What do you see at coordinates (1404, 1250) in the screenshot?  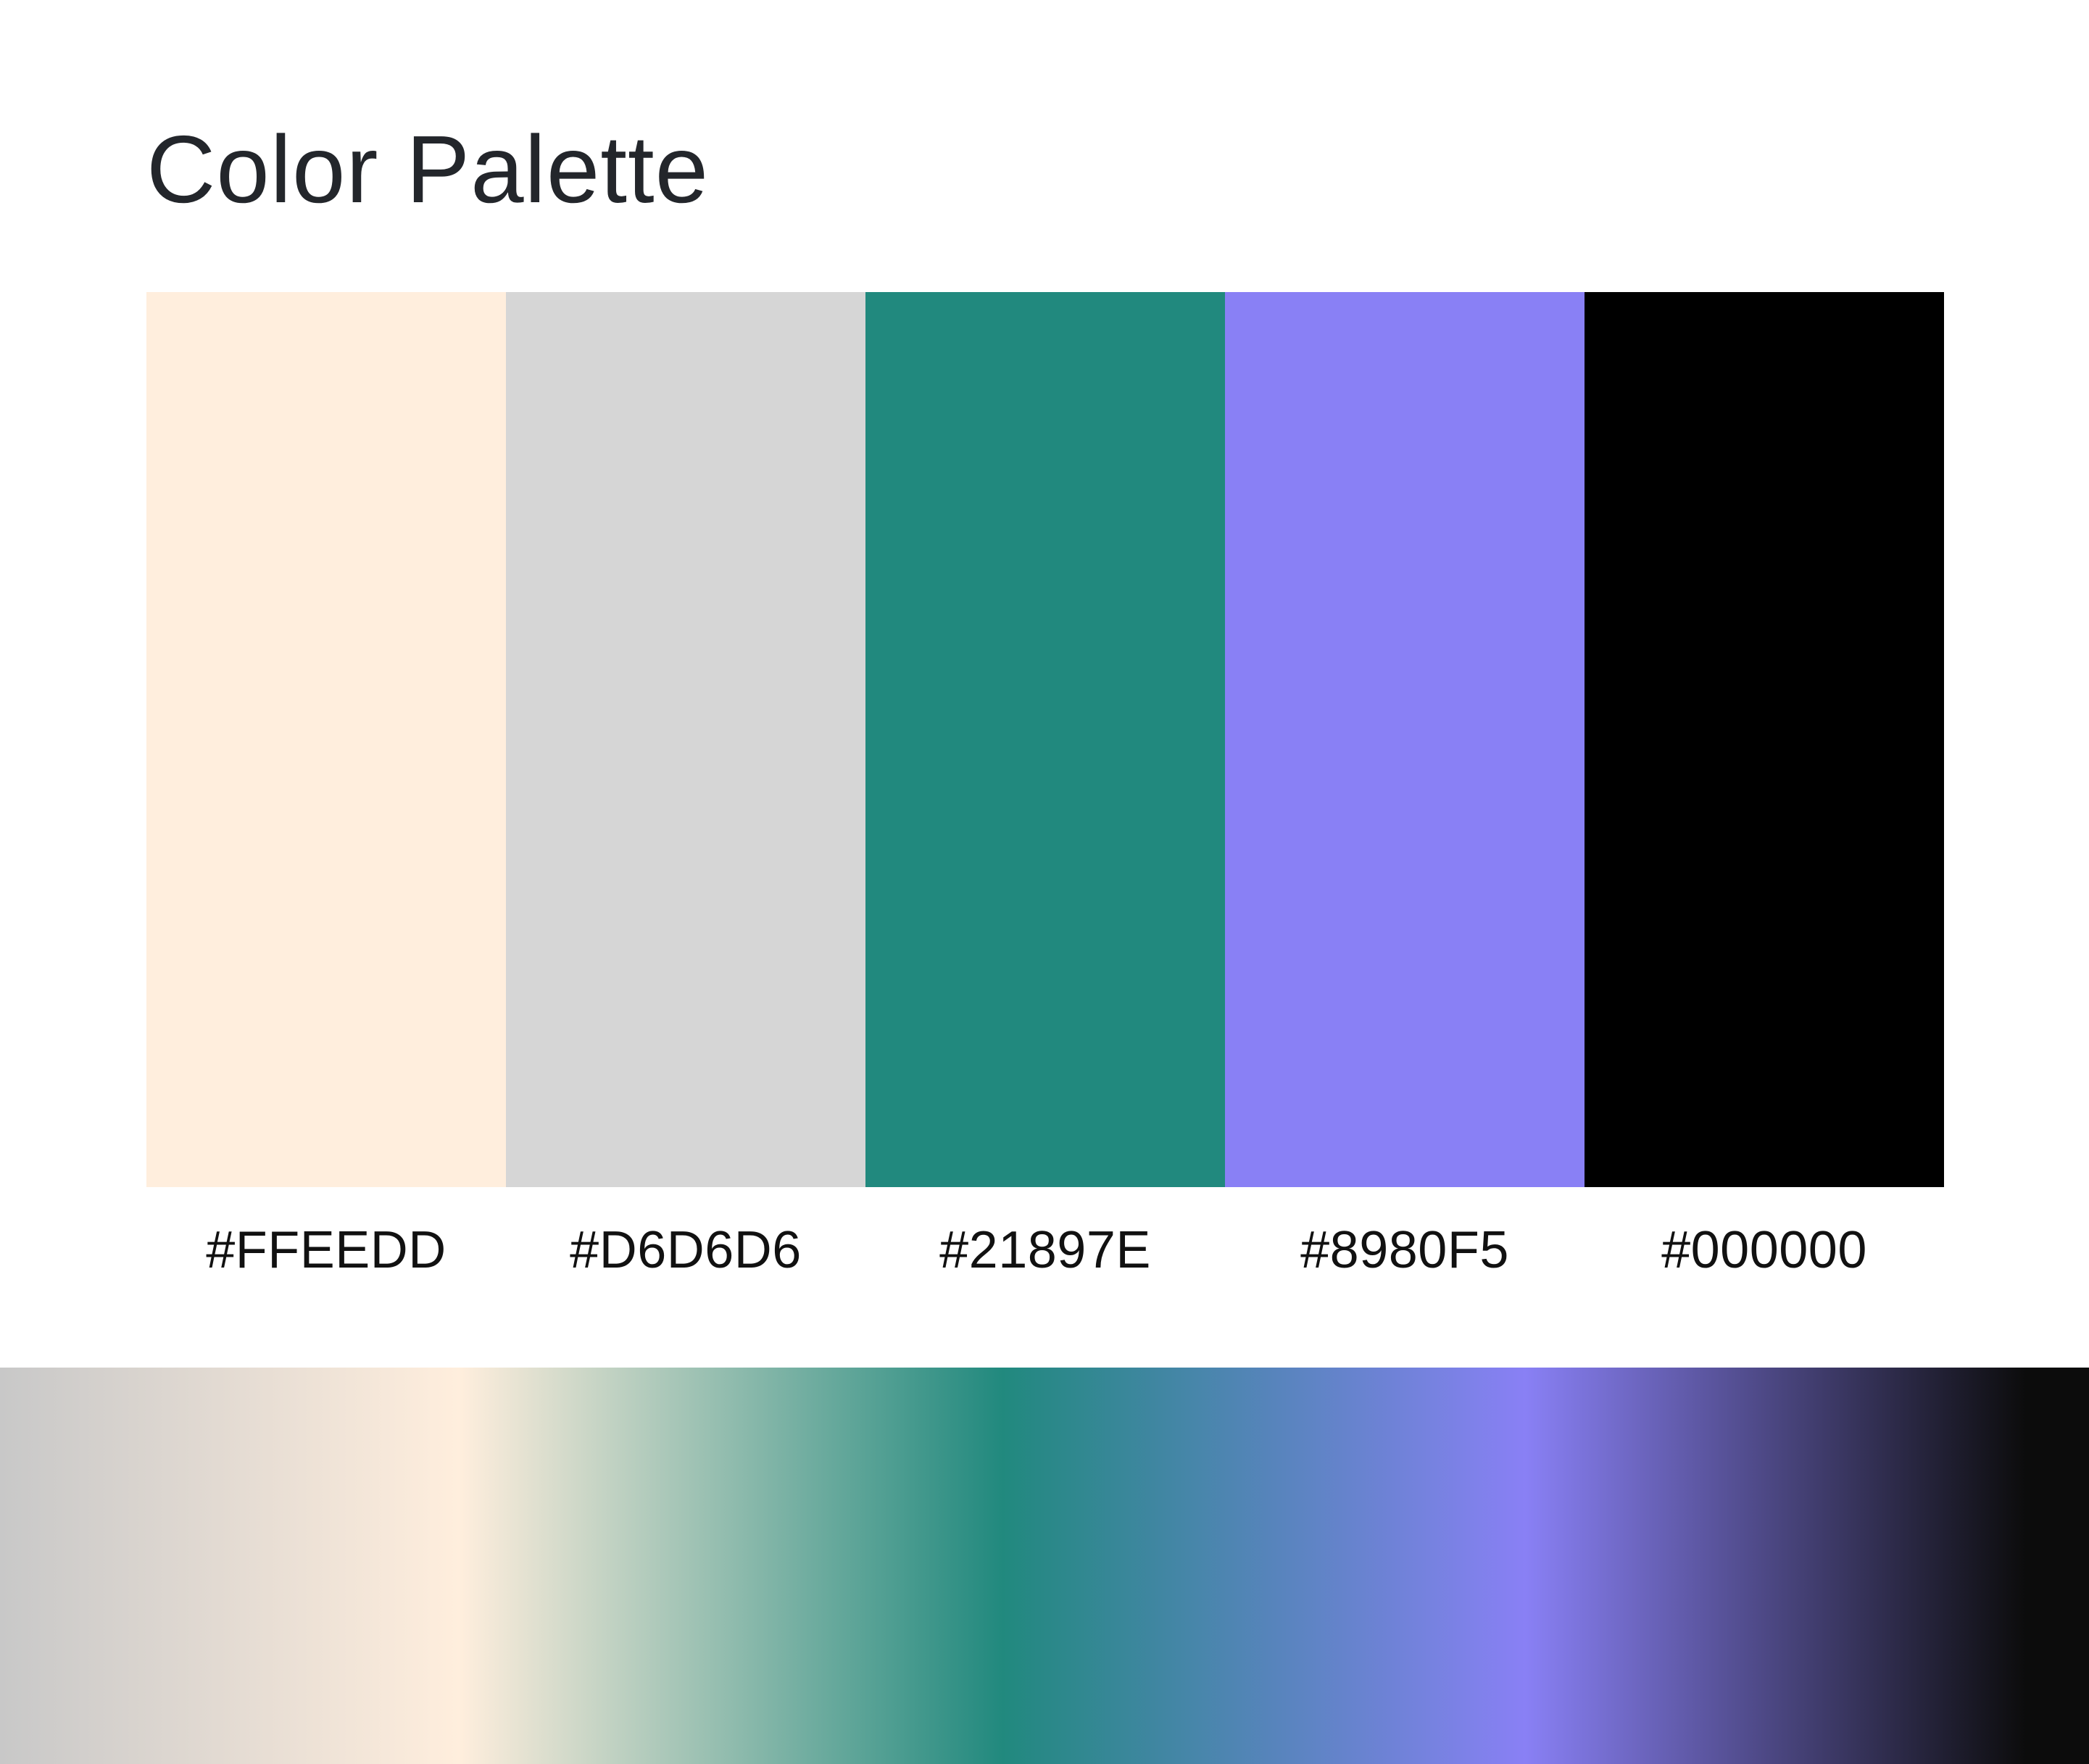 I see `hex-code-label: #8980F5` at bounding box center [1404, 1250].